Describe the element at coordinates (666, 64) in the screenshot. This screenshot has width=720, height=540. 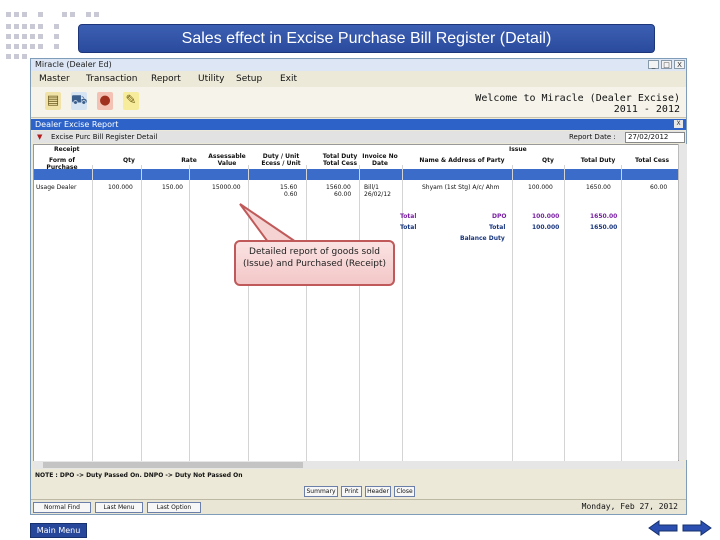
I see `maximize-button: □` at that location.